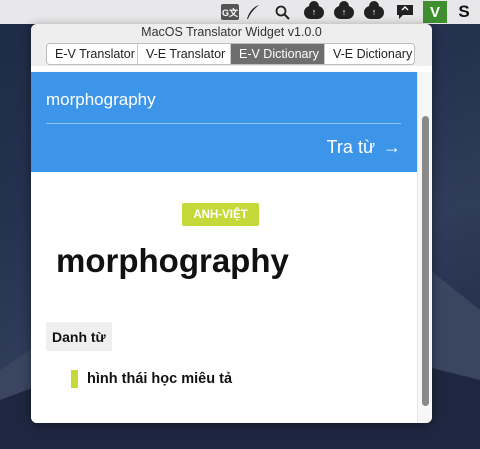 The width and height of the screenshot is (480, 449). I want to click on vocabulary-v-icon: V, so click(435, 12).